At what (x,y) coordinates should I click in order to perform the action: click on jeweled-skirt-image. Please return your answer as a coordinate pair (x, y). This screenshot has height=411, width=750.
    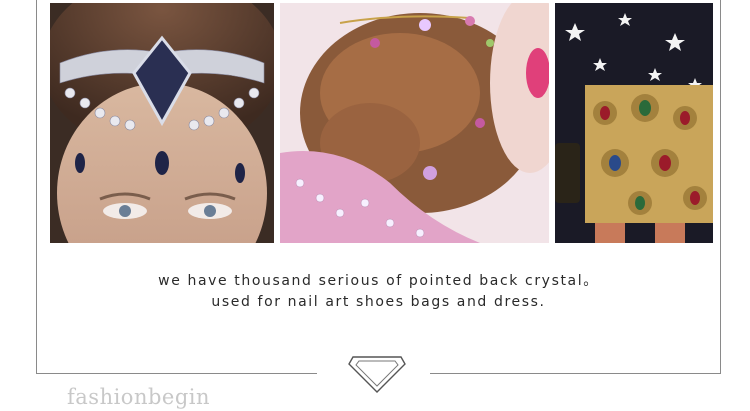
    Looking at the image, I should click on (634, 123).